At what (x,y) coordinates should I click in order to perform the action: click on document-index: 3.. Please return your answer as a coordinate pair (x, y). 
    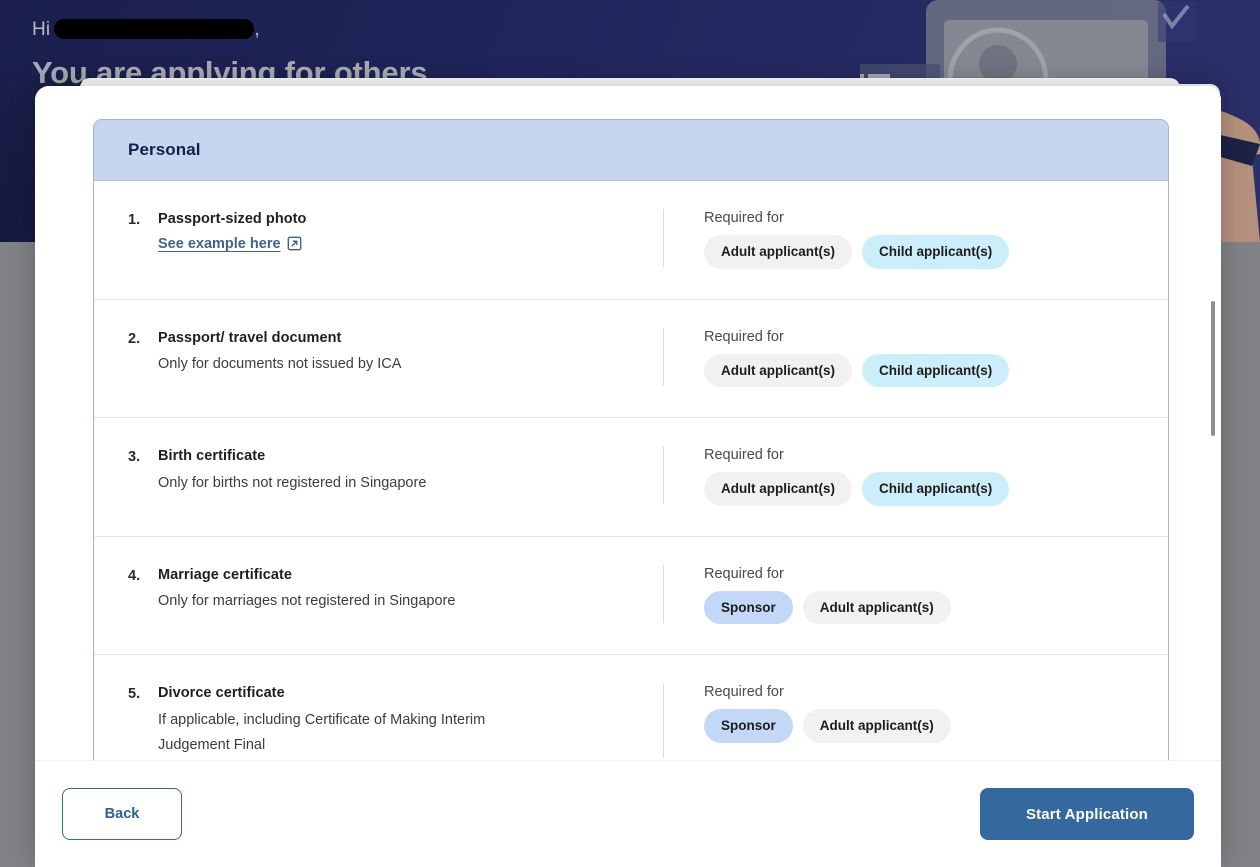
    Looking at the image, I should click on (134, 457).